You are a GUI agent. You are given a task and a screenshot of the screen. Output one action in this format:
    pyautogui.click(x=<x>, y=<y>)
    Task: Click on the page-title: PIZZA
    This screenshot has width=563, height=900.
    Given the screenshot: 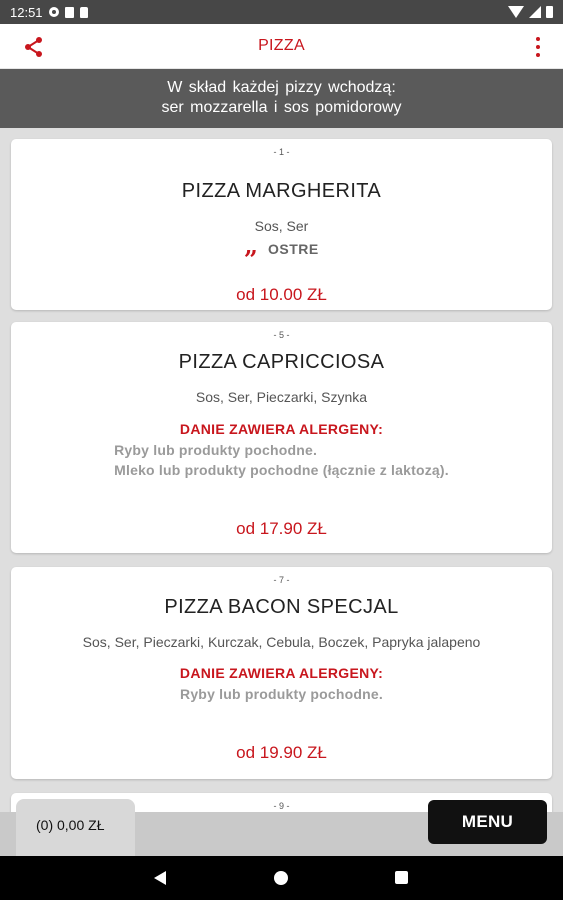 What is the action you would take?
    pyautogui.click(x=281, y=45)
    